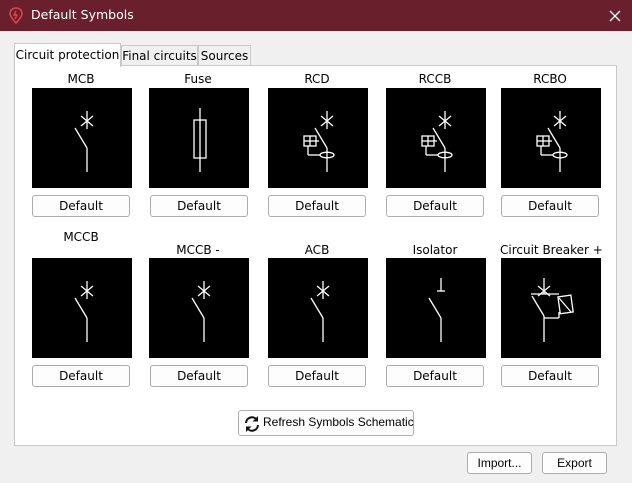 The width and height of the screenshot is (632, 483). I want to click on symbol-label-acb: ACB, so click(317, 250).